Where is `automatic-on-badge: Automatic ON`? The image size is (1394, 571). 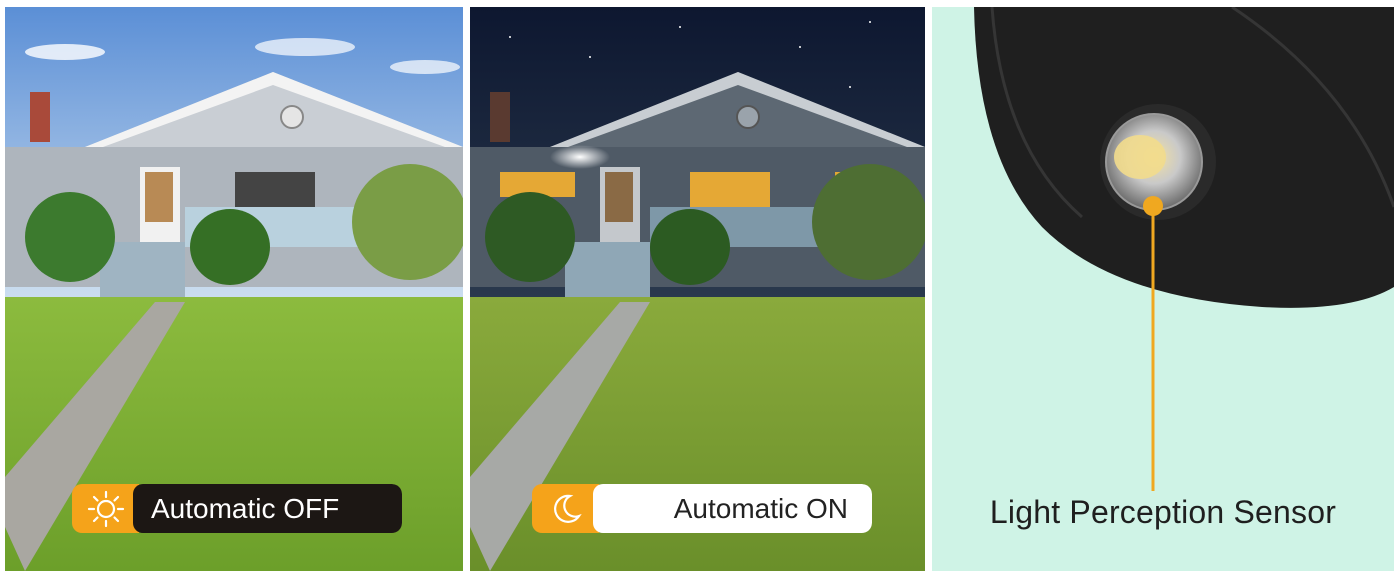
automatic-on-badge: Automatic ON is located at coordinates (702, 508).